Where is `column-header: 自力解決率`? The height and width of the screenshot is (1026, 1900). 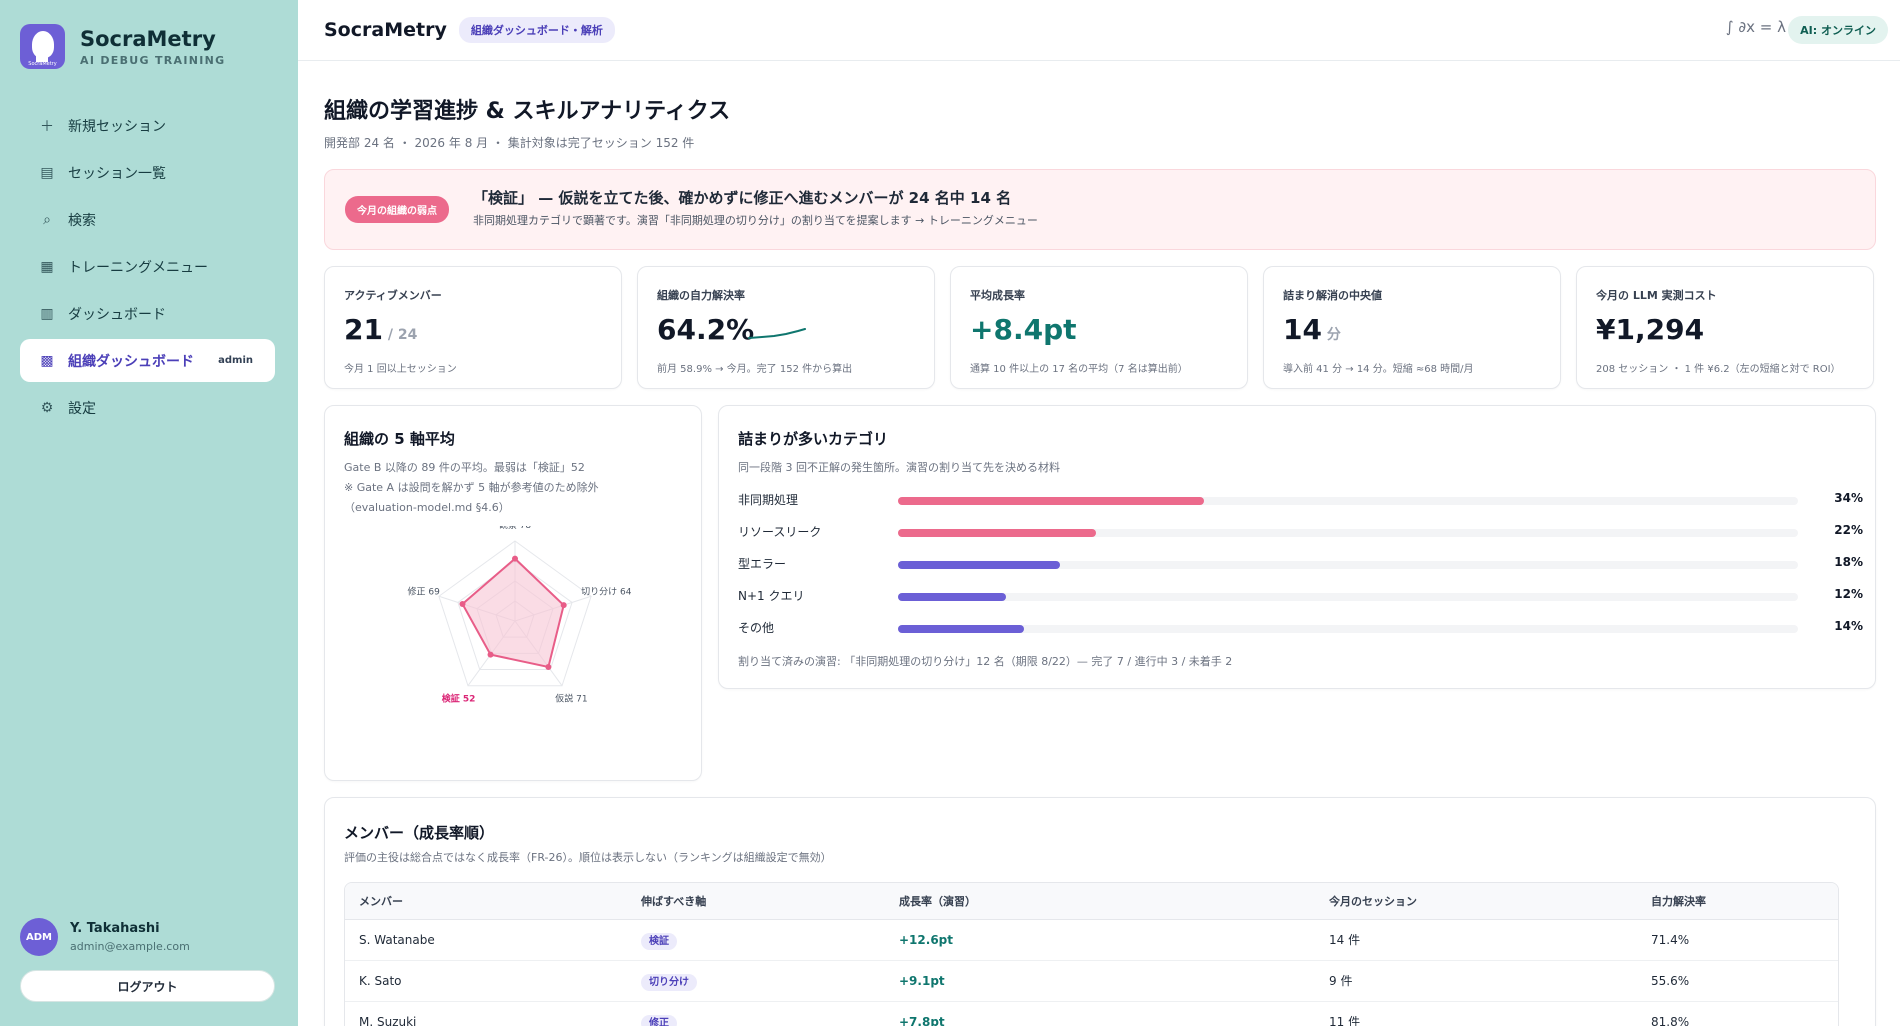 column-header: 自力解決率 is located at coordinates (1737, 901).